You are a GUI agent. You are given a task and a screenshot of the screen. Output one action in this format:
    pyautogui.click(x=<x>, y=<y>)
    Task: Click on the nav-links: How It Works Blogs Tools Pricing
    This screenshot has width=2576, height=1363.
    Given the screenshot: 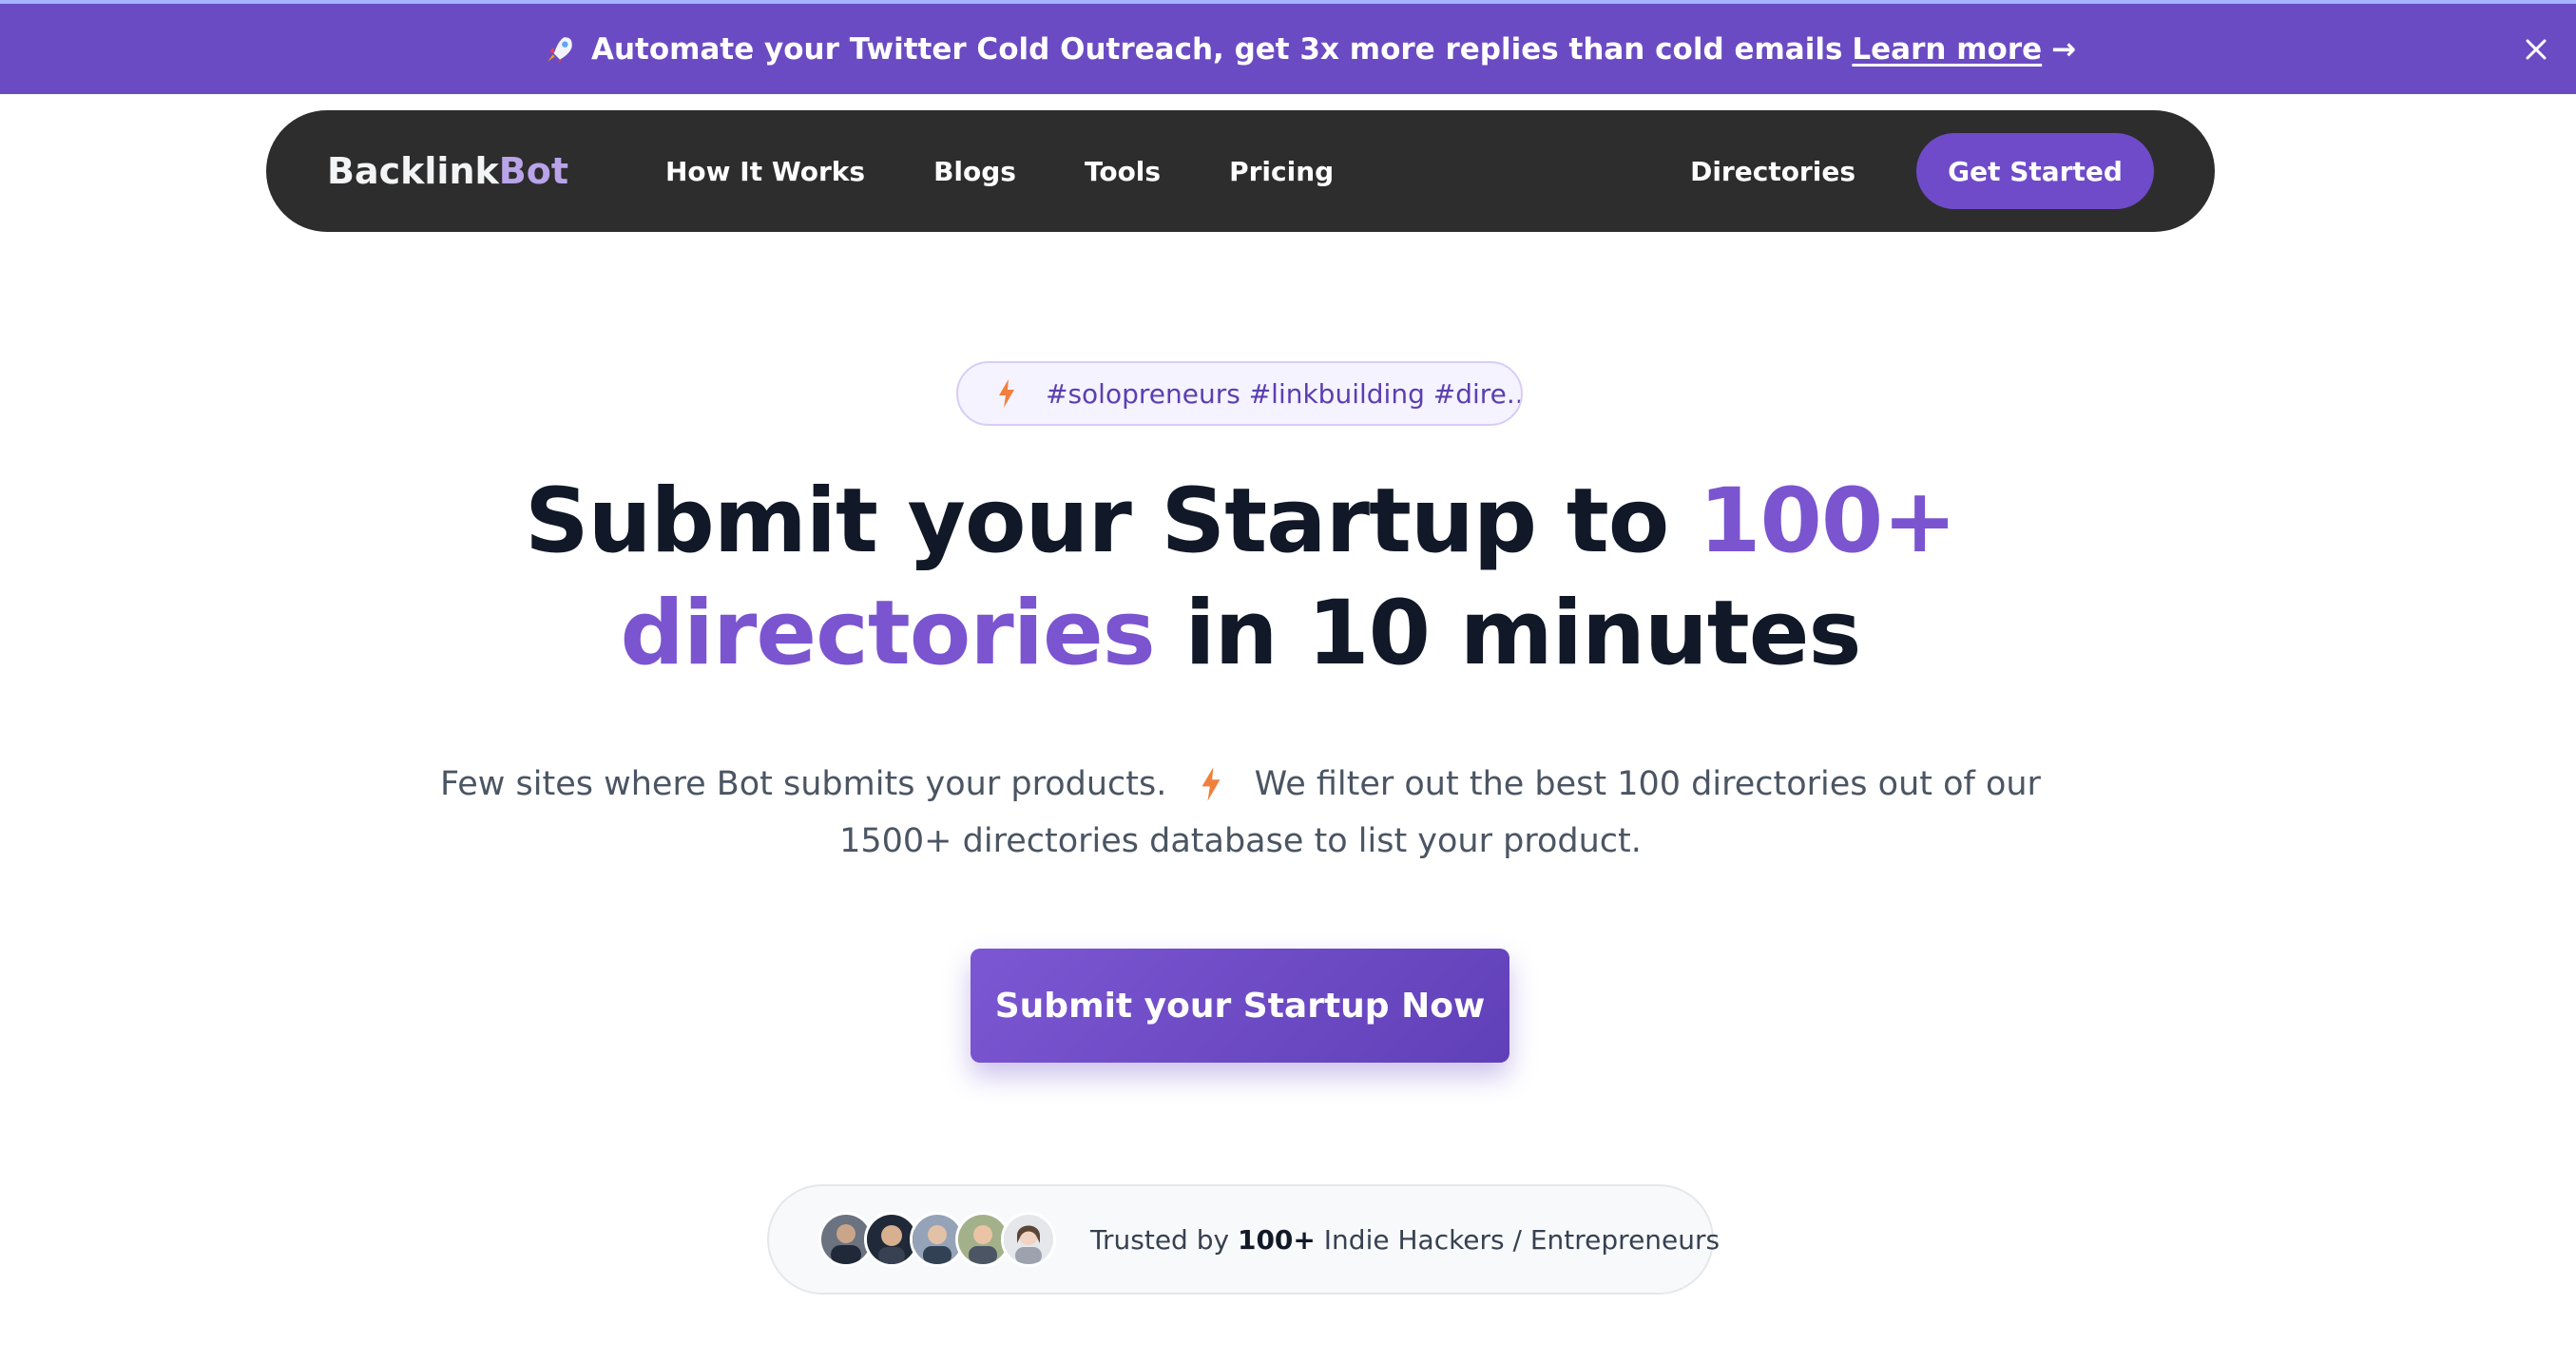 What is the action you would take?
    pyautogui.click(x=1033, y=171)
    